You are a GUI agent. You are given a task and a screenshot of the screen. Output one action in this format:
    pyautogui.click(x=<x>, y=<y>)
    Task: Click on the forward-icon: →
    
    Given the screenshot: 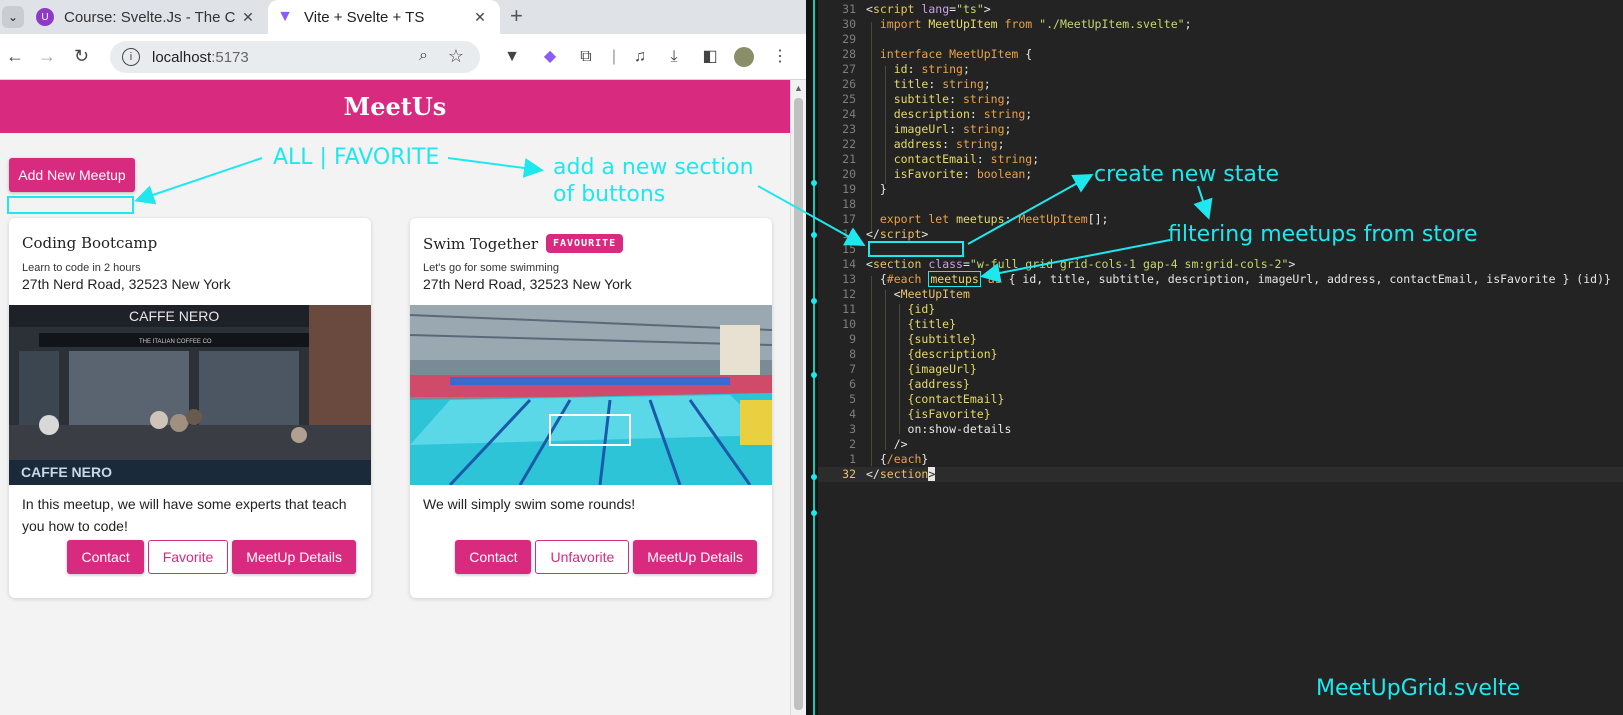 What is the action you would take?
    pyautogui.click(x=47, y=56)
    